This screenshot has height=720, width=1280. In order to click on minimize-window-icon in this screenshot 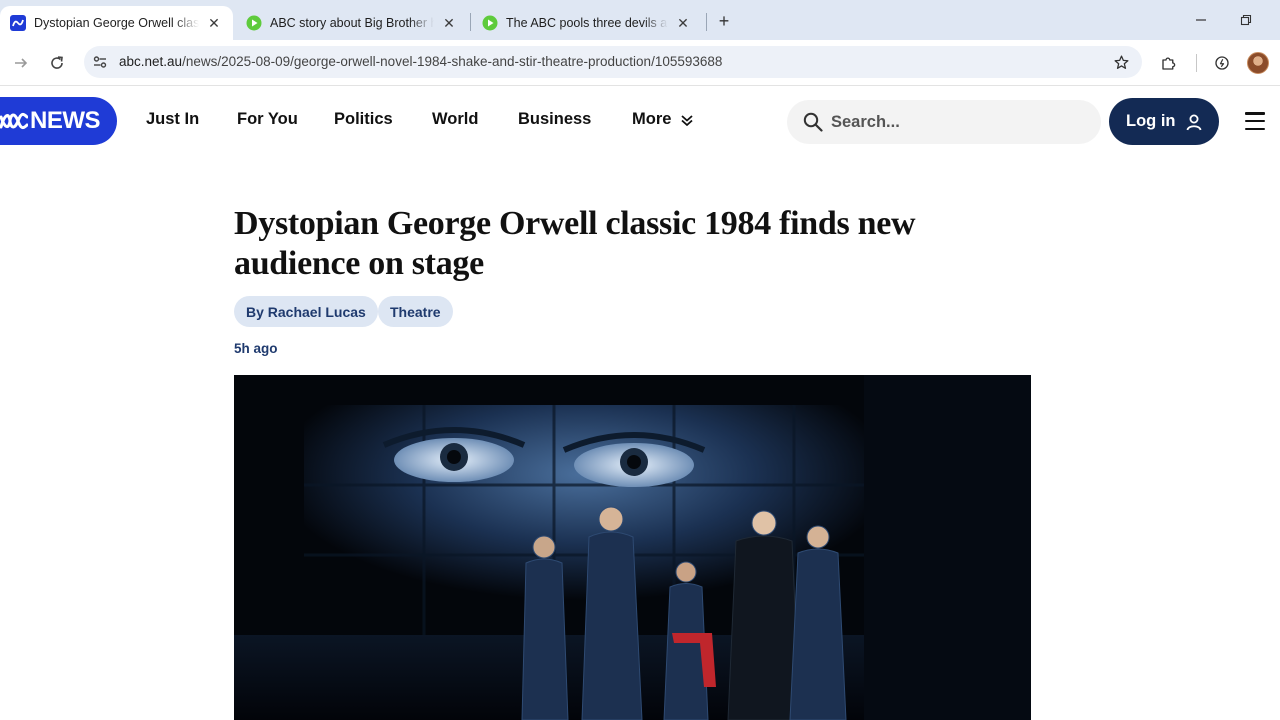, I will do `click(1201, 20)`.